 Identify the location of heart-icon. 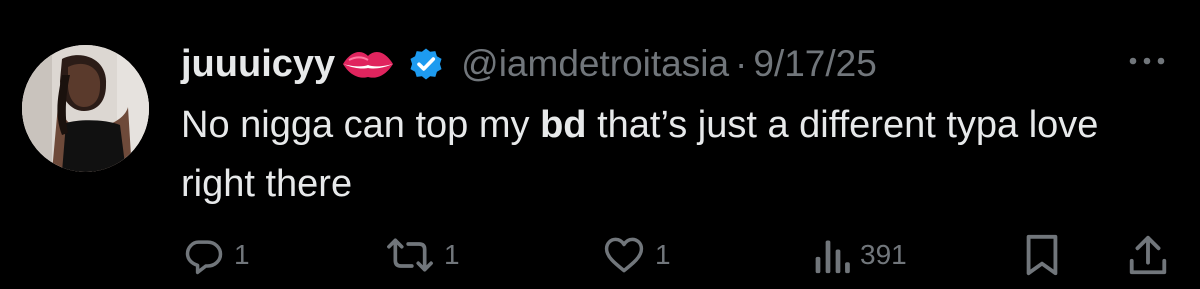
(624, 255).